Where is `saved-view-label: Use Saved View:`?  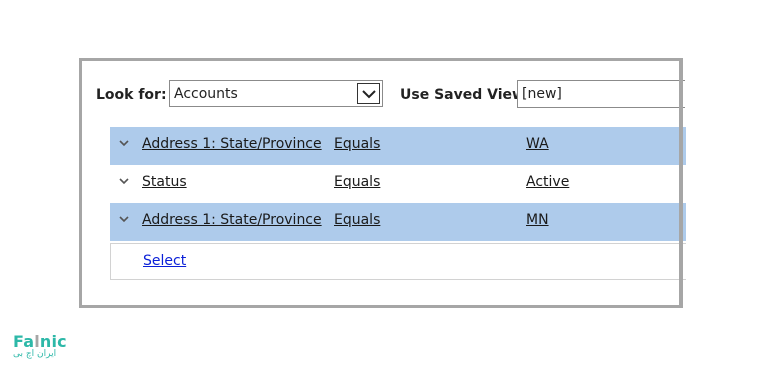
saved-view-label: Use Saved View: is located at coordinates (465, 95).